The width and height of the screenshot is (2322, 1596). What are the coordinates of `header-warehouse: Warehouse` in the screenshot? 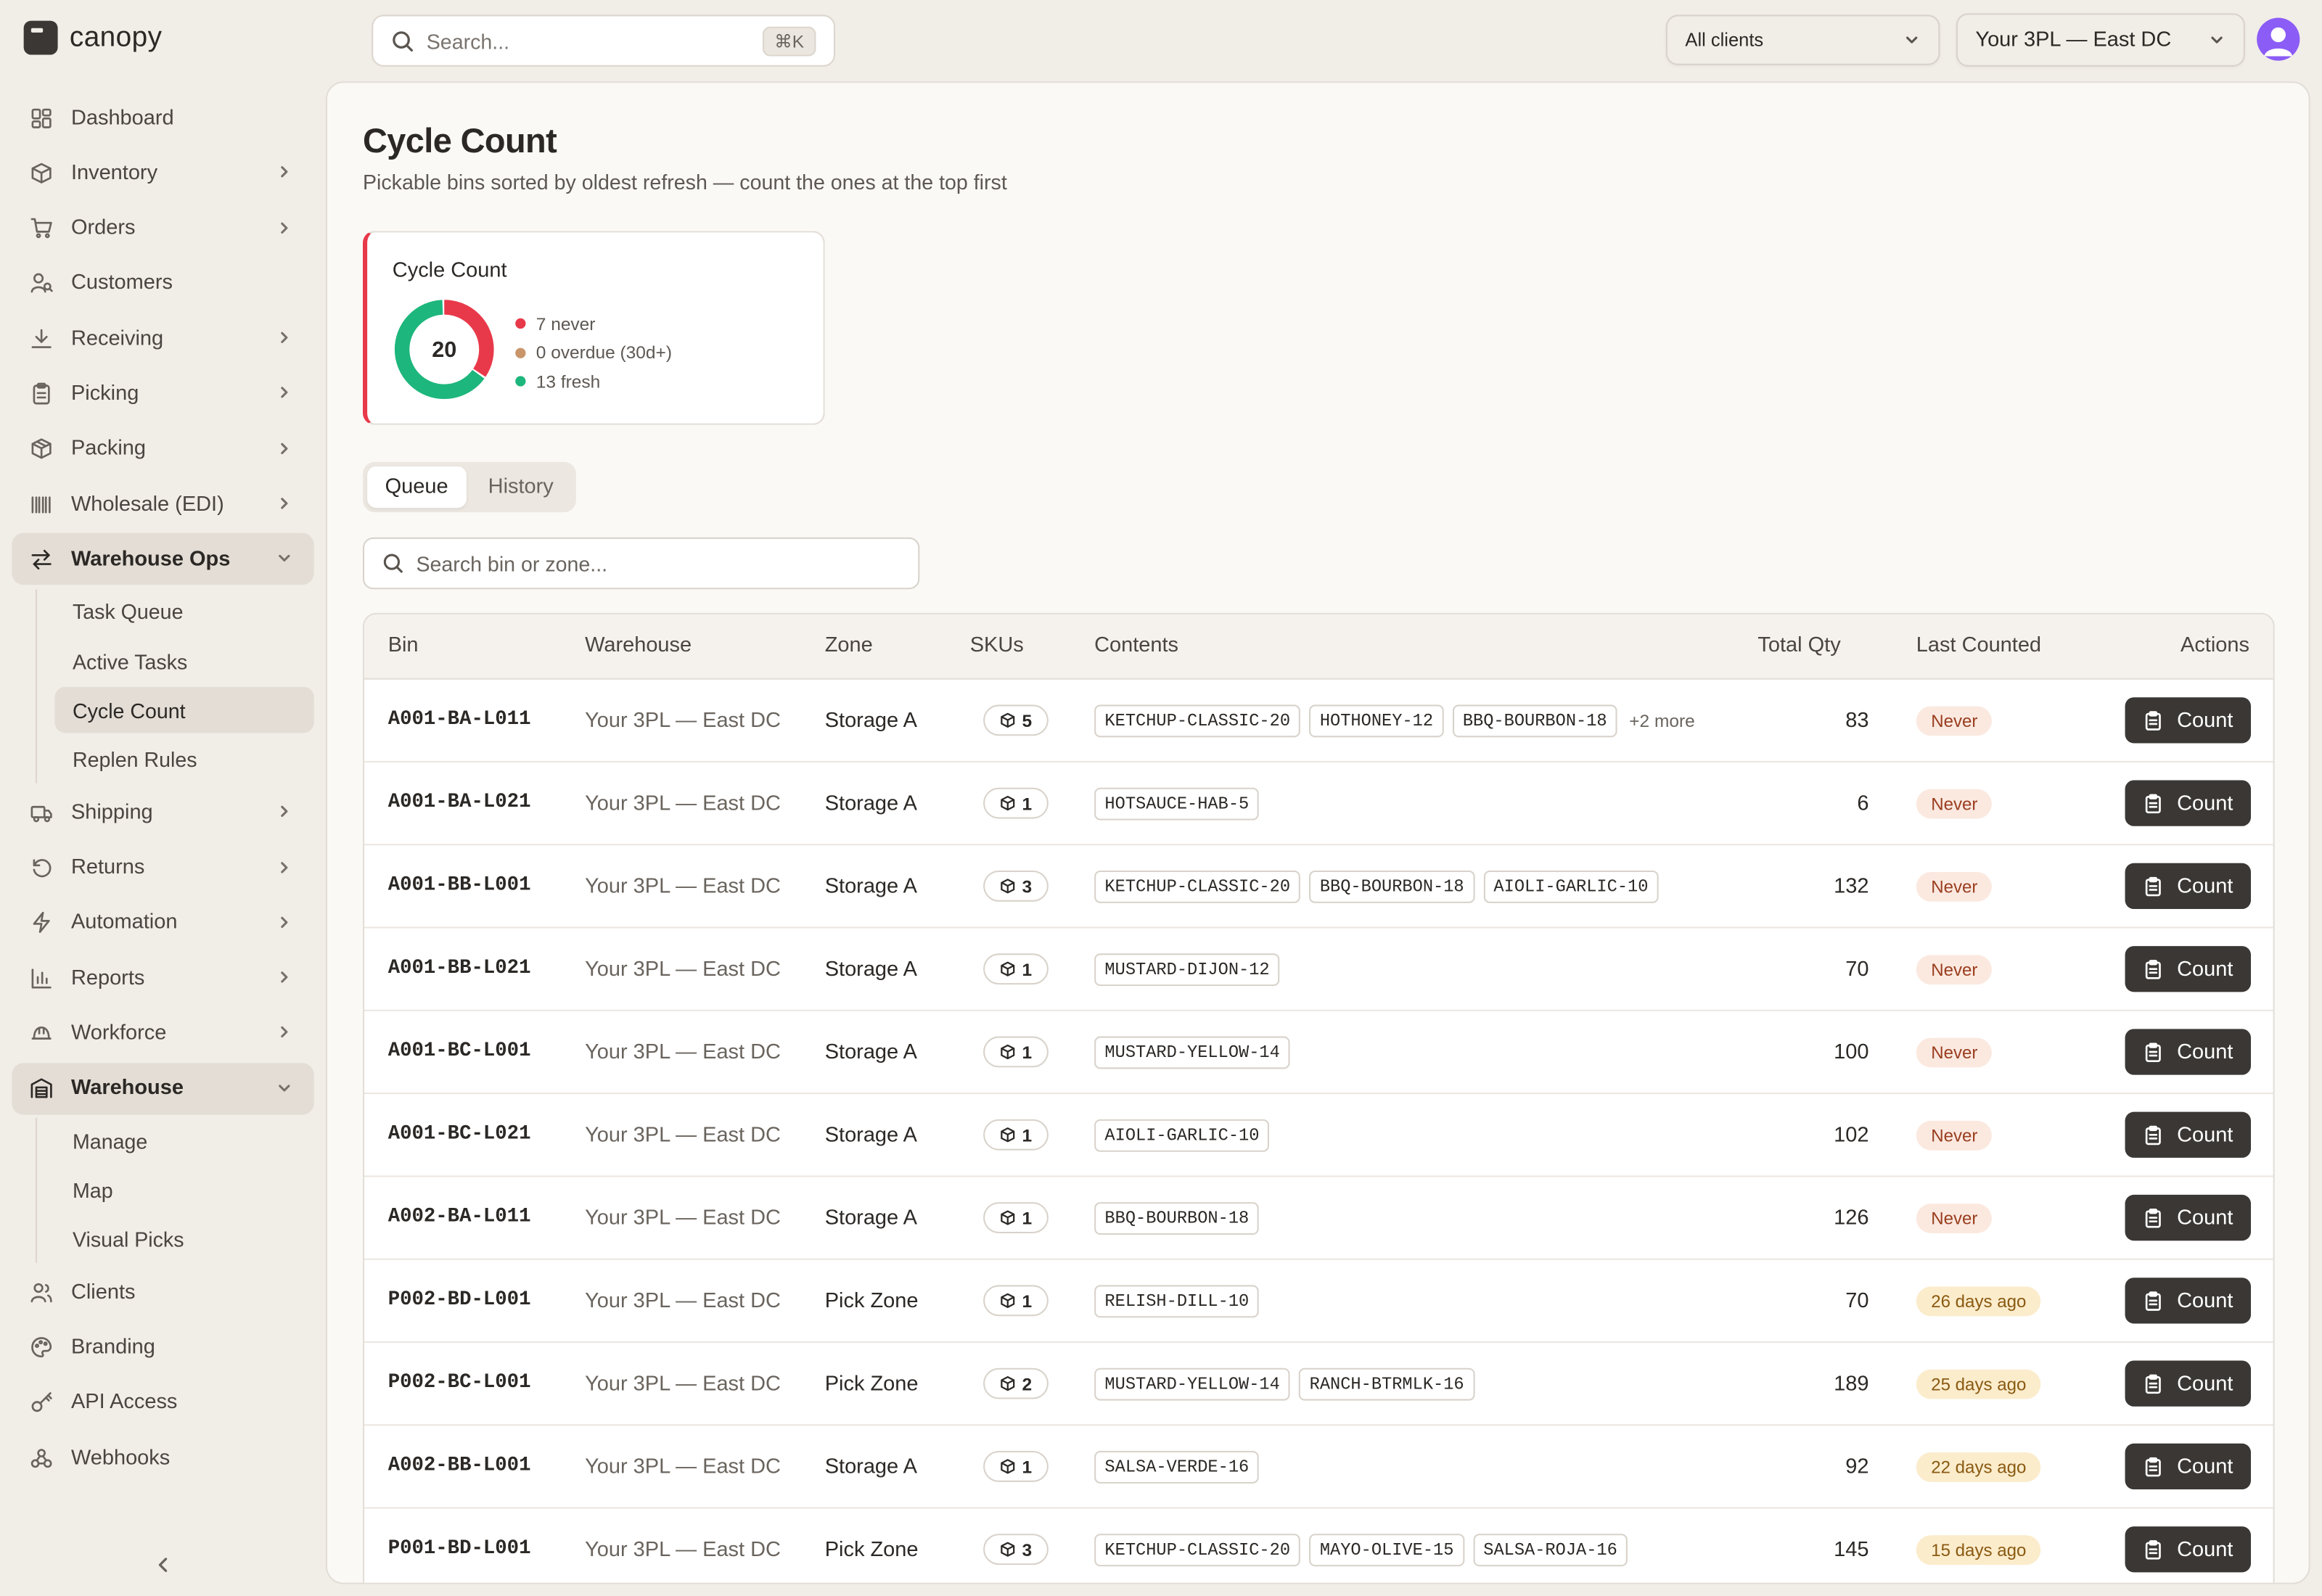 It's located at (638, 645).